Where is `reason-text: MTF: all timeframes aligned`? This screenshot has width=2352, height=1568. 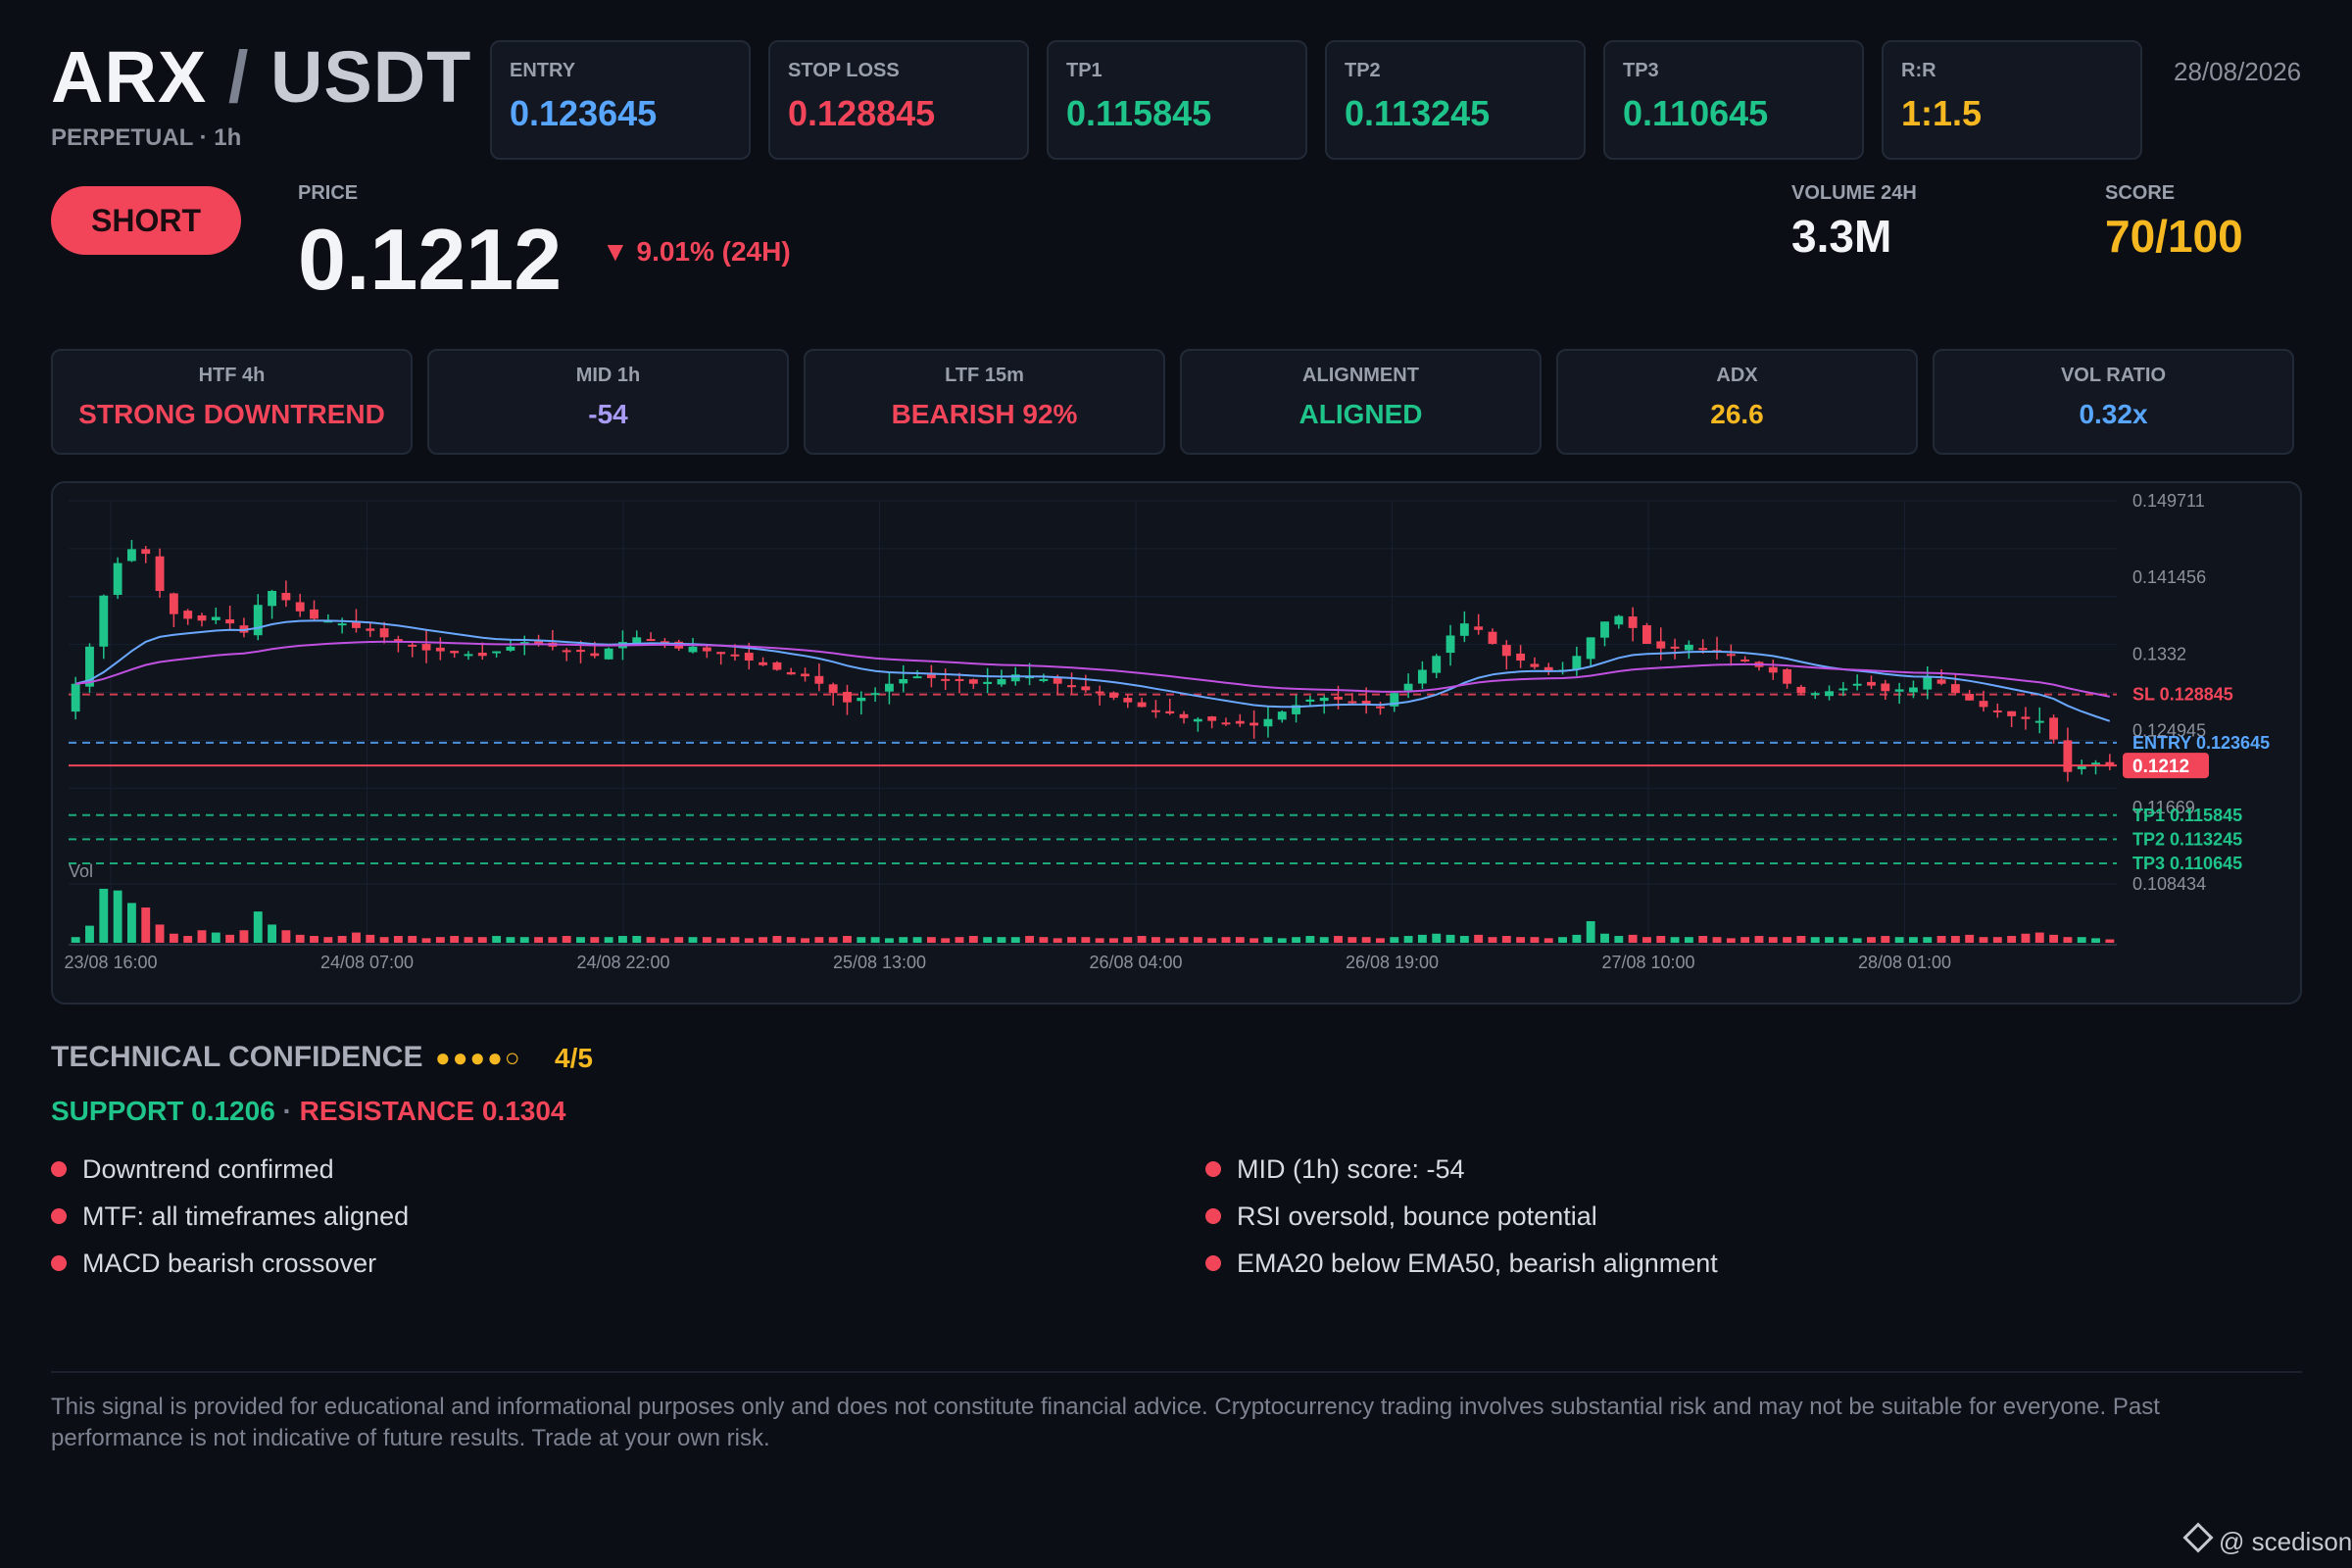
reason-text: MTF: all timeframes aligned is located at coordinates (246, 1216).